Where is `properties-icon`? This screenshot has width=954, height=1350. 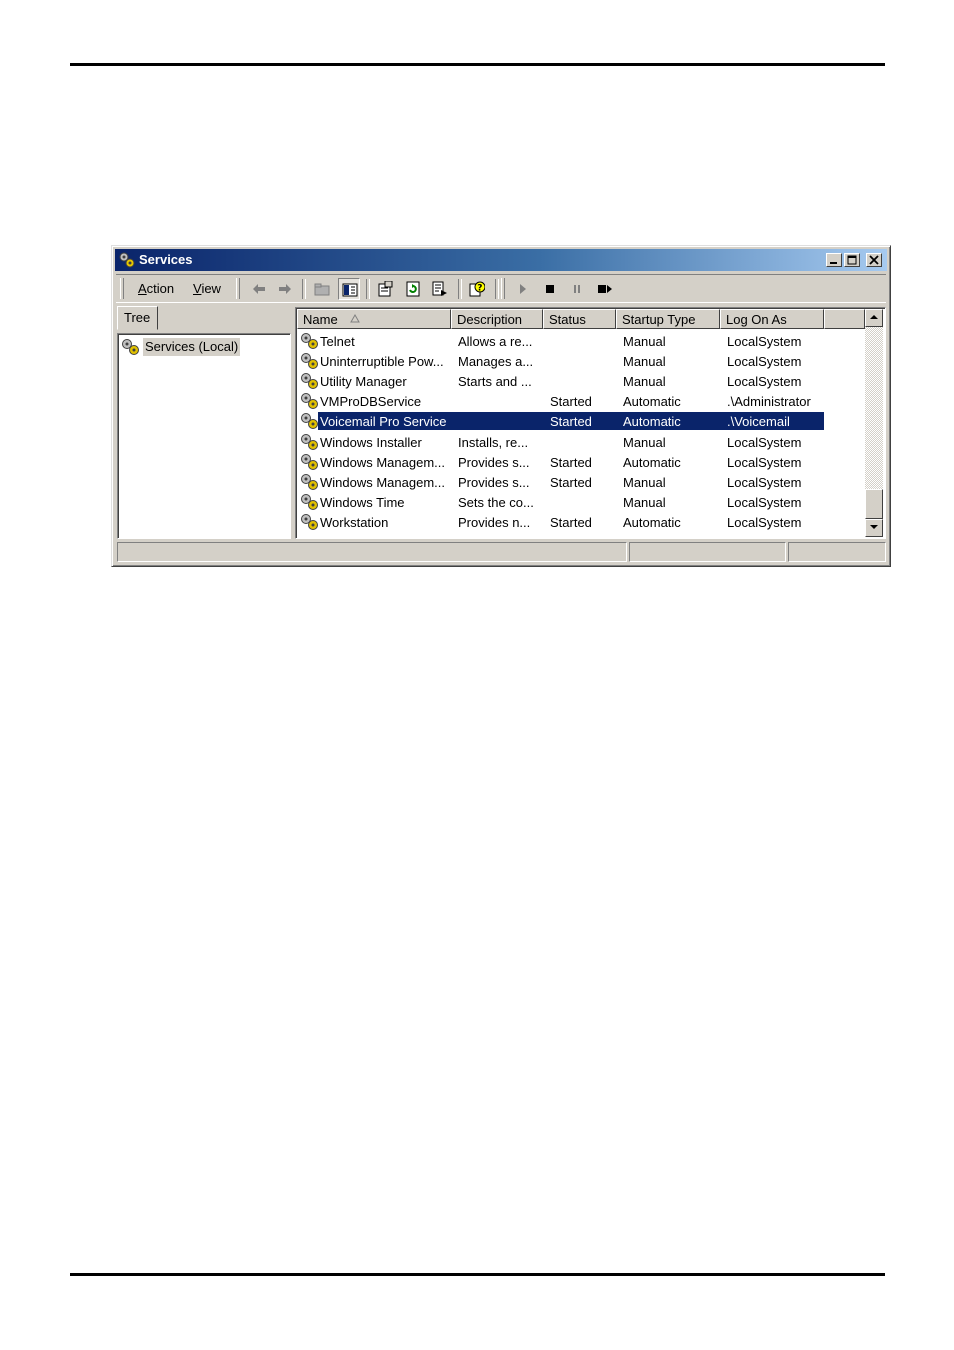
properties-icon is located at coordinates (385, 289).